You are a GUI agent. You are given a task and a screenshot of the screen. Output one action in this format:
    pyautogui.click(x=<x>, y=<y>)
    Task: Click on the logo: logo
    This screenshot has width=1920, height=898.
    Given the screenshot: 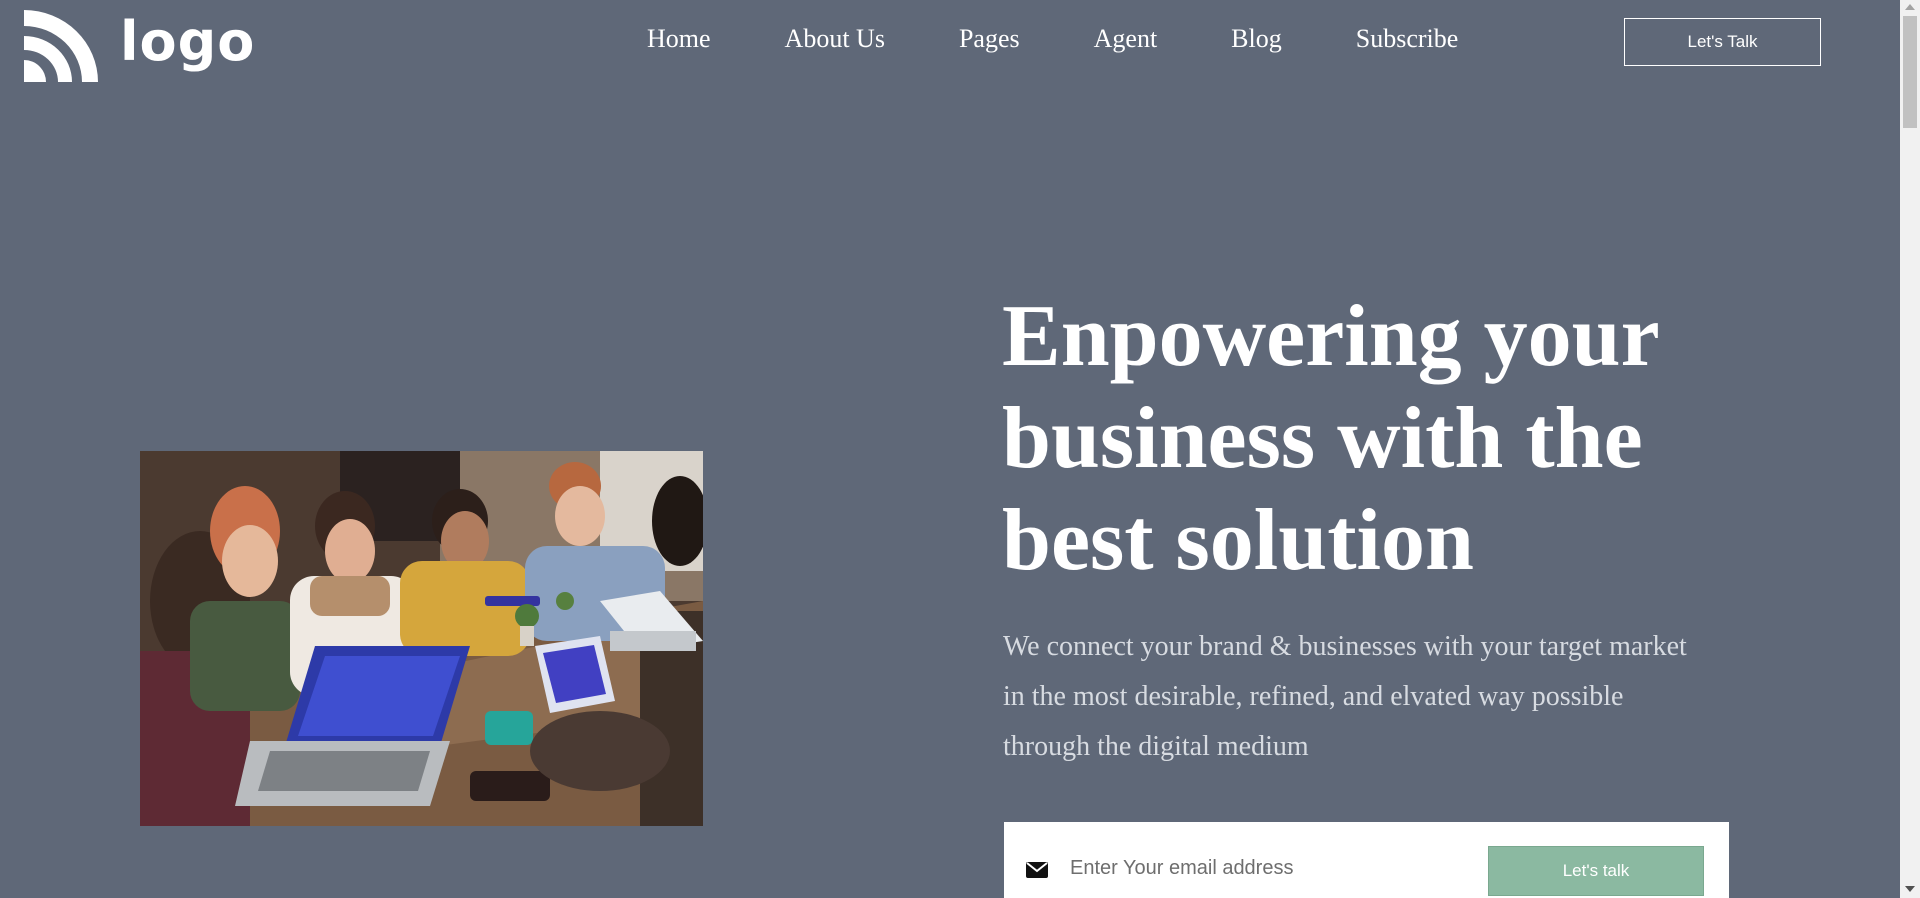 What is the action you would take?
    pyautogui.click(x=139, y=46)
    